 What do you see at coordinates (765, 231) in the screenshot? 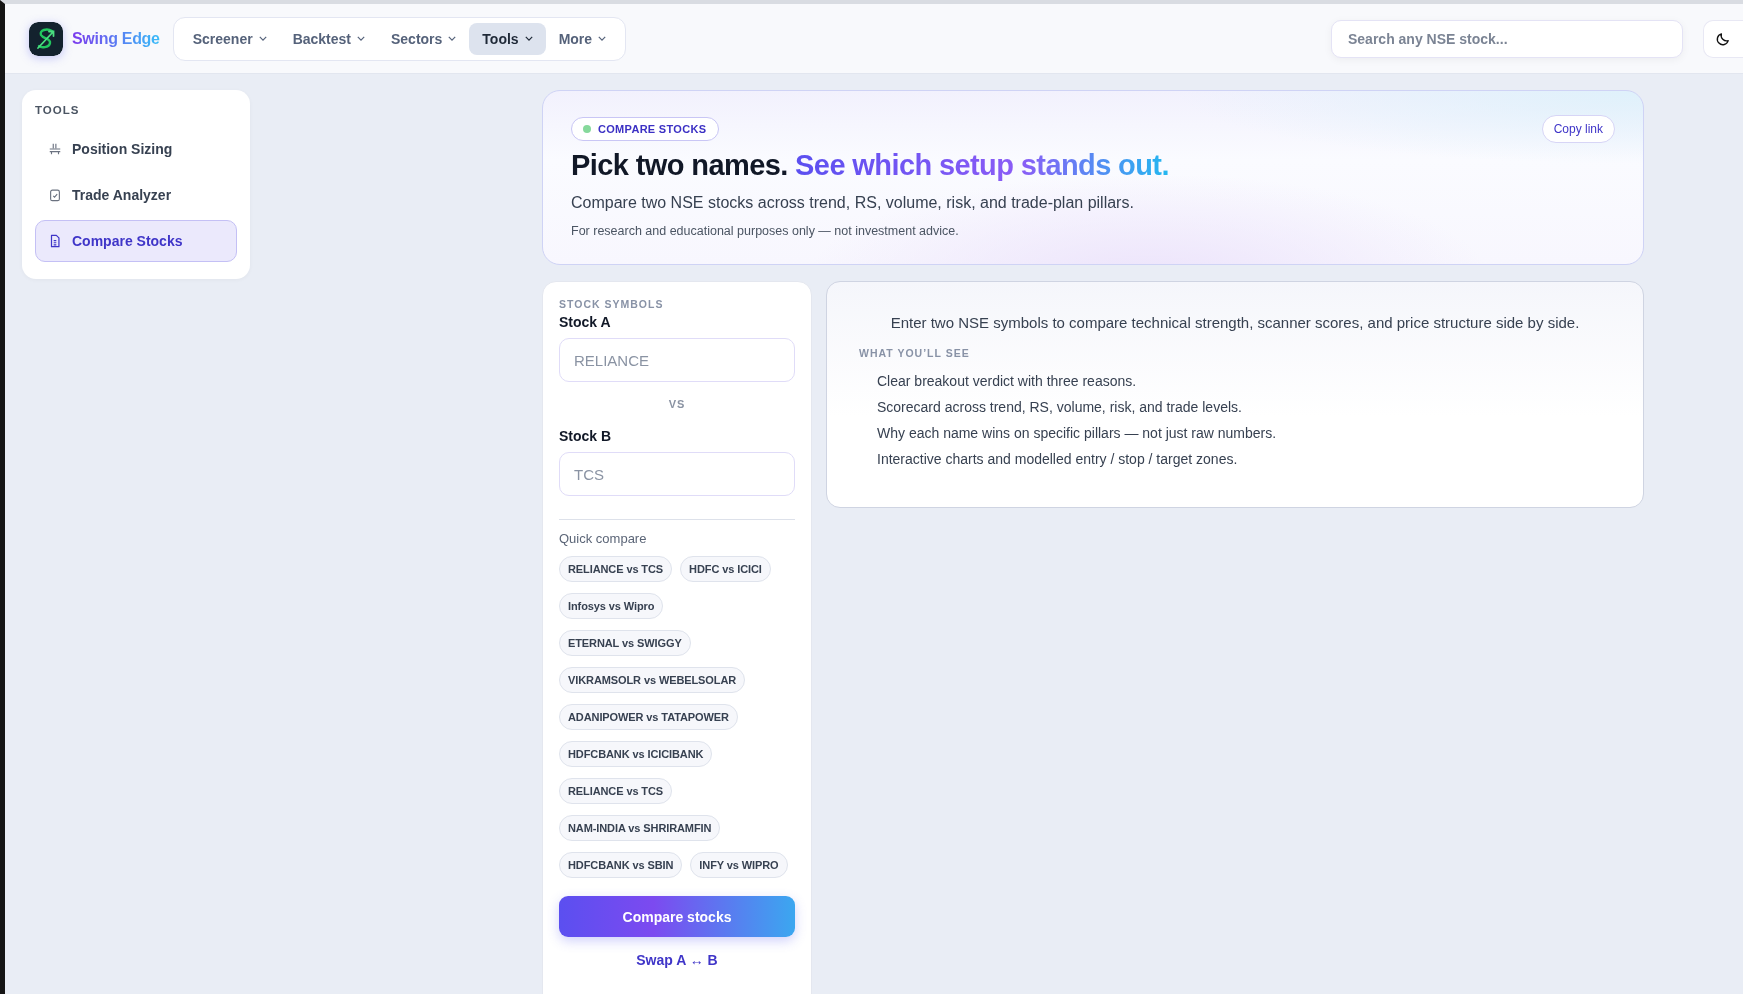
I see `disclaimer-text: For research and educational purposes only — not investment advice.` at bounding box center [765, 231].